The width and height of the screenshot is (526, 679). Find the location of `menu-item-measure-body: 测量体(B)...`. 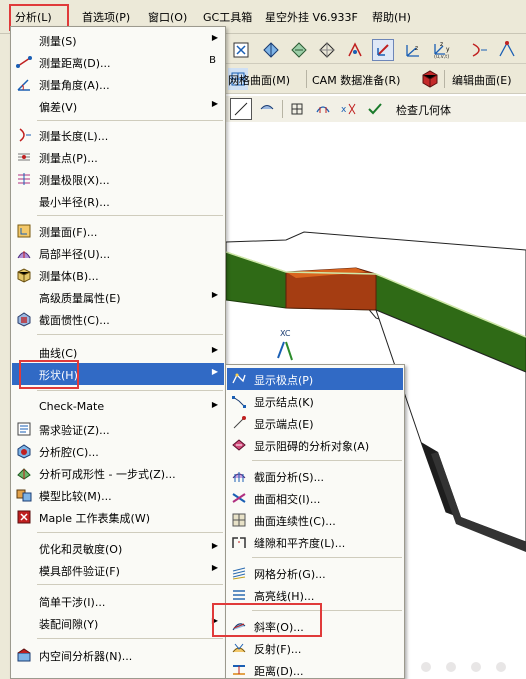

menu-item-measure-body: 测量体(B)... is located at coordinates (118, 275).